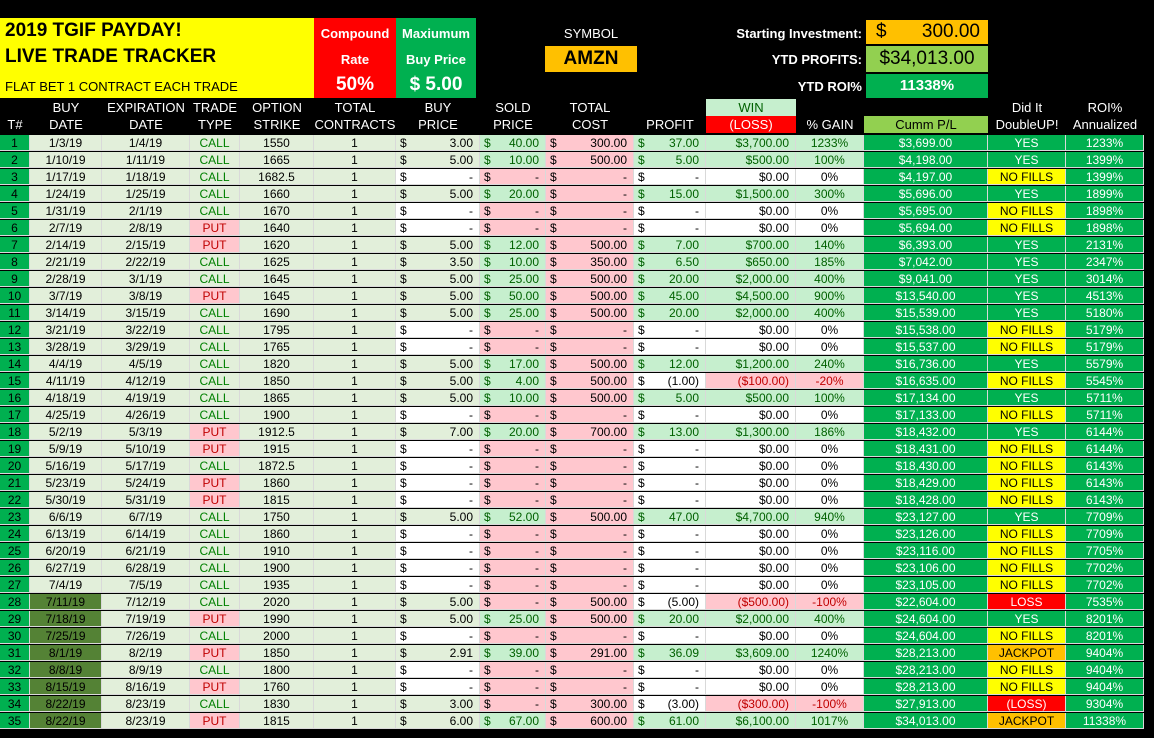 This screenshot has height=738, width=1154. What do you see at coordinates (927, 59) in the screenshot?
I see `ytd-profits-value: $34,013.00` at bounding box center [927, 59].